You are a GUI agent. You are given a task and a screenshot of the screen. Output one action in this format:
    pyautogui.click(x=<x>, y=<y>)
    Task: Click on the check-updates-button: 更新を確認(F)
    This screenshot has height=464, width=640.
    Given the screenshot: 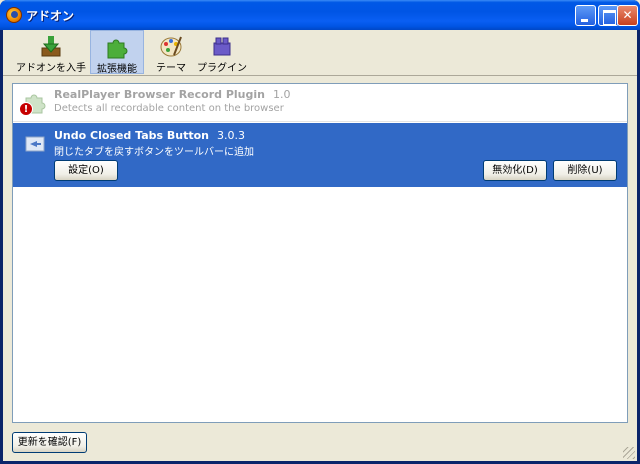 What is the action you would take?
    pyautogui.click(x=49, y=442)
    